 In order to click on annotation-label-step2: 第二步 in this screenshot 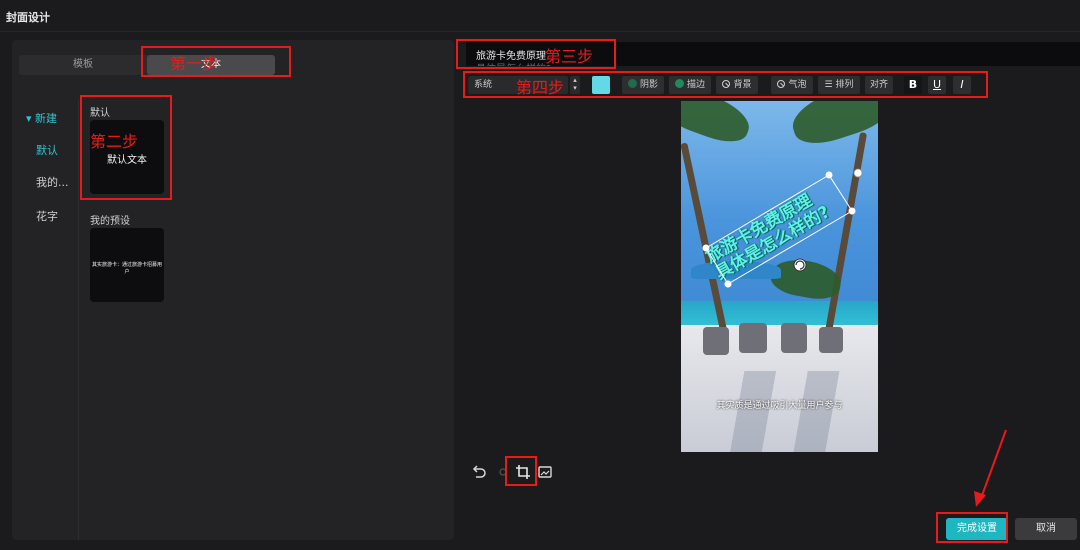, I will do `click(114, 141)`.